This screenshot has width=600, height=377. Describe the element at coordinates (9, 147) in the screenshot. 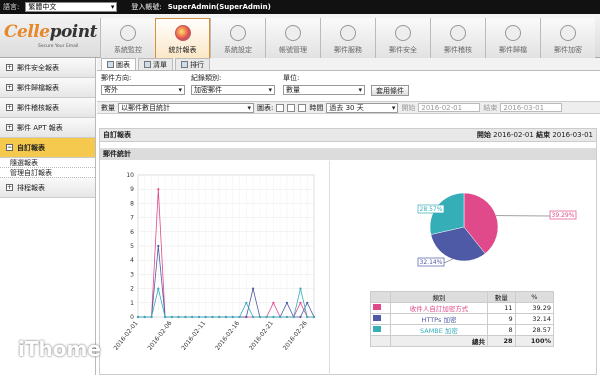

I see `collapse-icon: −` at that location.